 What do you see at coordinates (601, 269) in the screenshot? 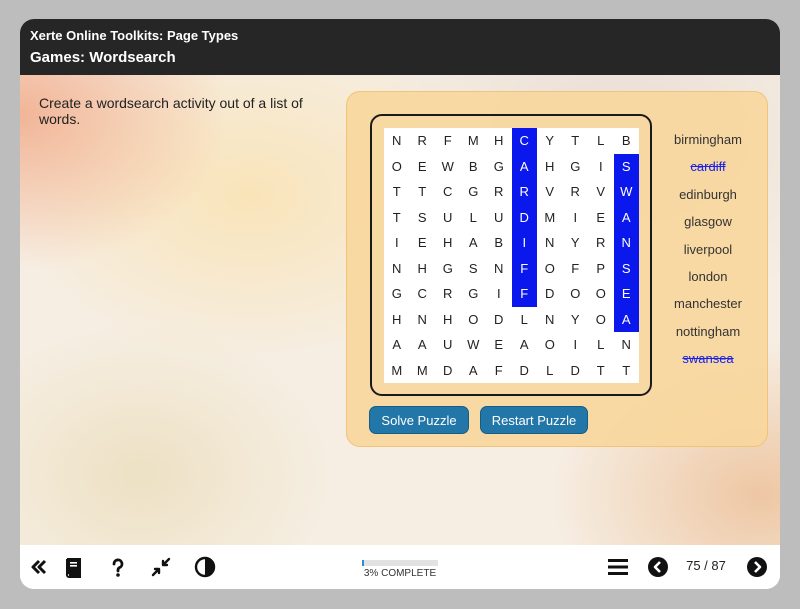
I see `grid-cell: P` at bounding box center [601, 269].